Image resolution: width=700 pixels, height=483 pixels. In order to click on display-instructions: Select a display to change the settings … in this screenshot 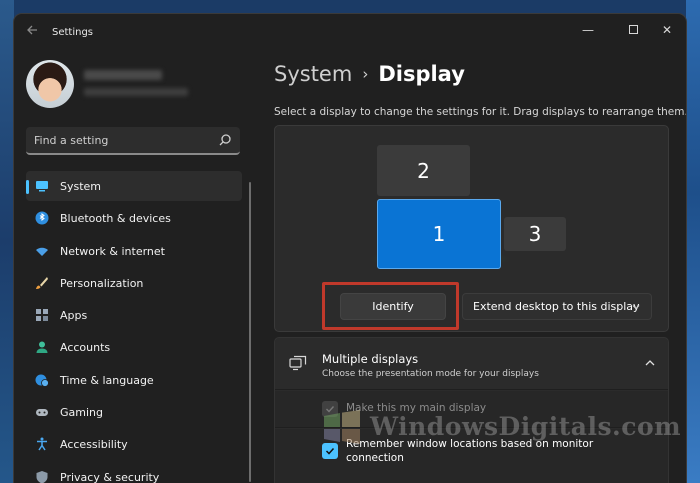, I will do `click(480, 112)`.